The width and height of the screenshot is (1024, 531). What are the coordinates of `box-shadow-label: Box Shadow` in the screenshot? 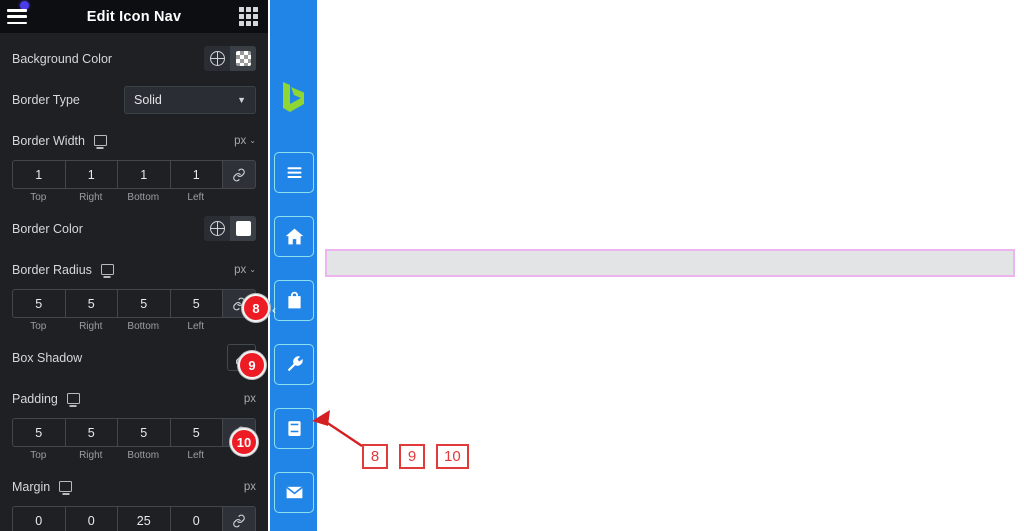 It's located at (47, 357).